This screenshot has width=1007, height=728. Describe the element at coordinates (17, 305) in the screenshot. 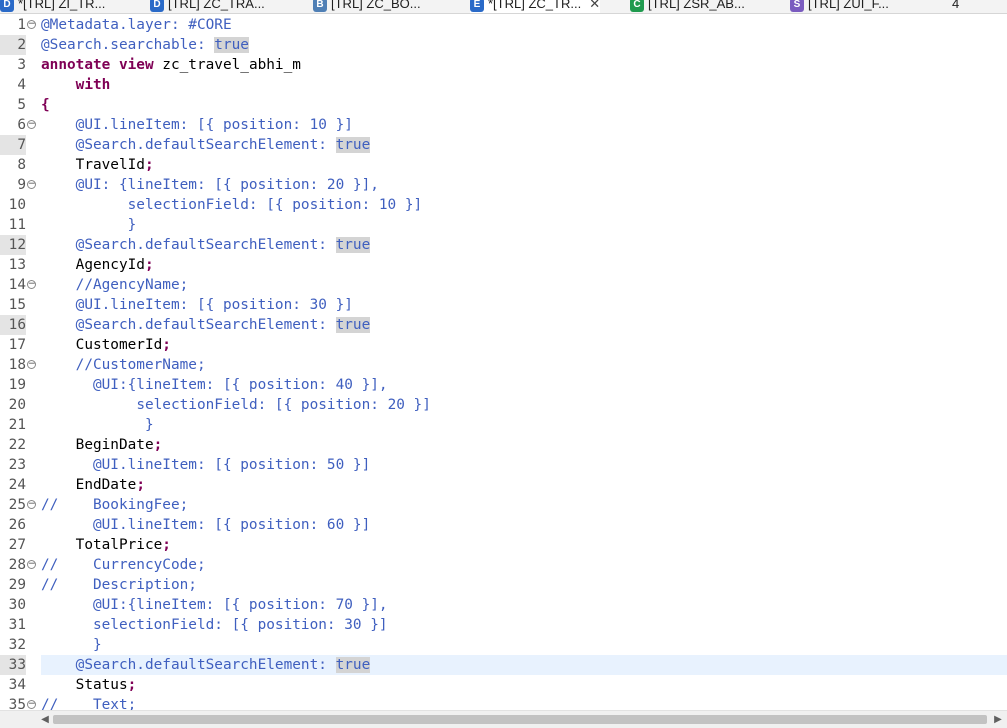

I see `line-number: 15` at that location.